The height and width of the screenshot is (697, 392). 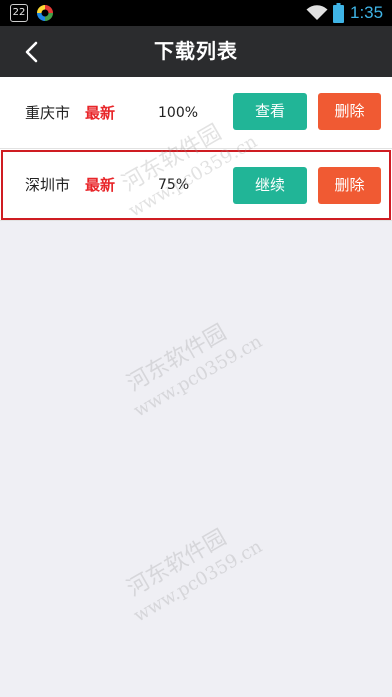 What do you see at coordinates (45, 13) in the screenshot?
I see `app-icon` at bounding box center [45, 13].